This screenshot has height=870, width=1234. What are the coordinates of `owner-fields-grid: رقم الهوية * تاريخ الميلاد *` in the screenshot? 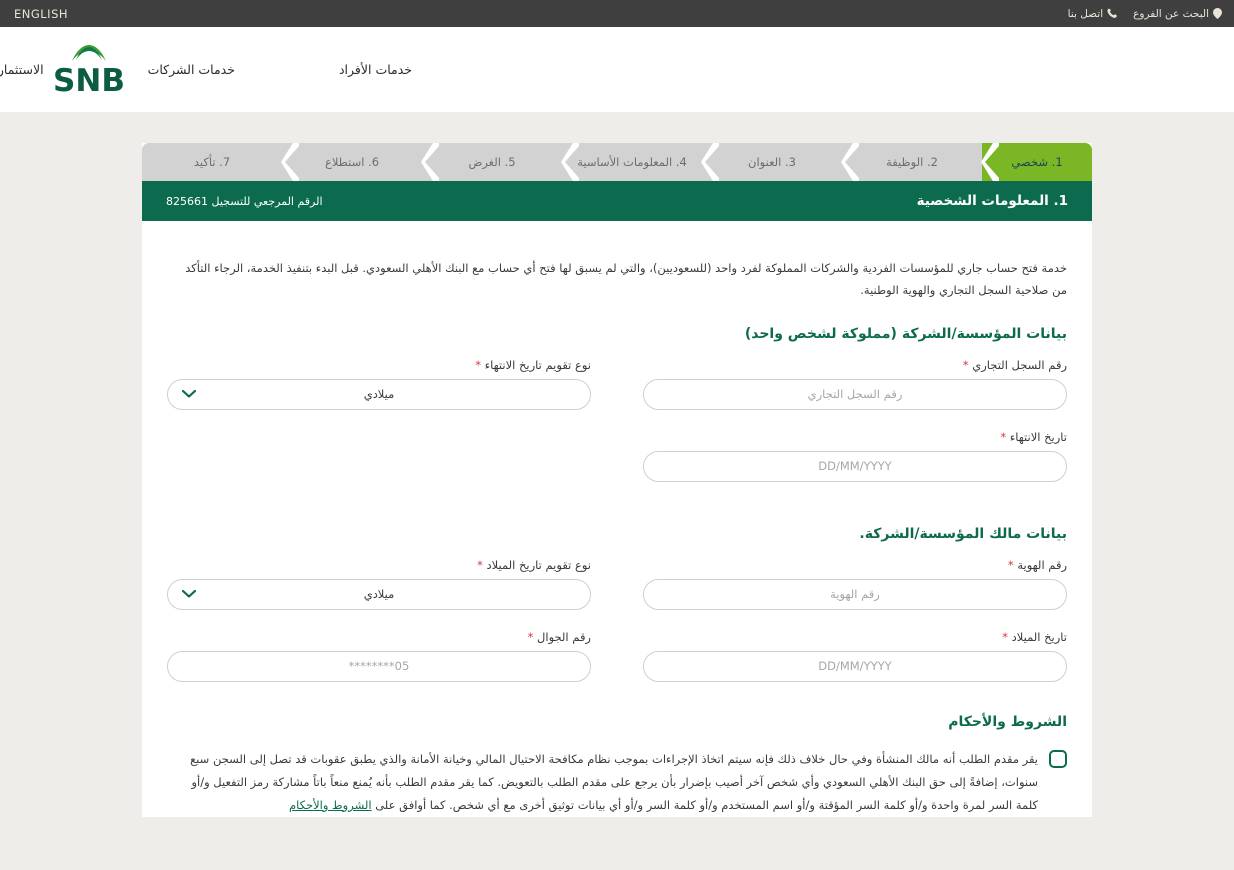 It's located at (617, 630).